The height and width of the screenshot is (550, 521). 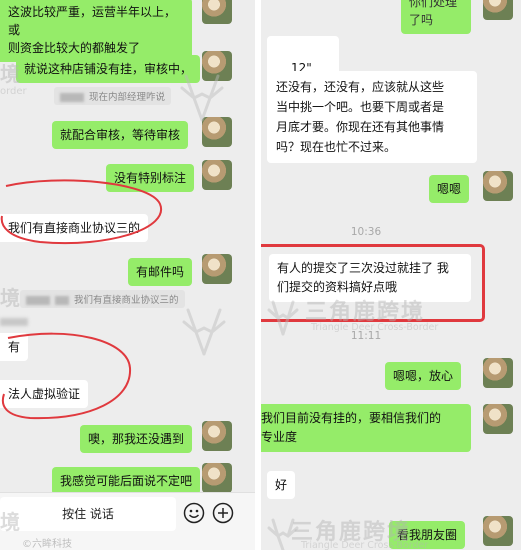 I want to click on chat-message-partial: 你们处理了吗, so click(x=436, y=17).